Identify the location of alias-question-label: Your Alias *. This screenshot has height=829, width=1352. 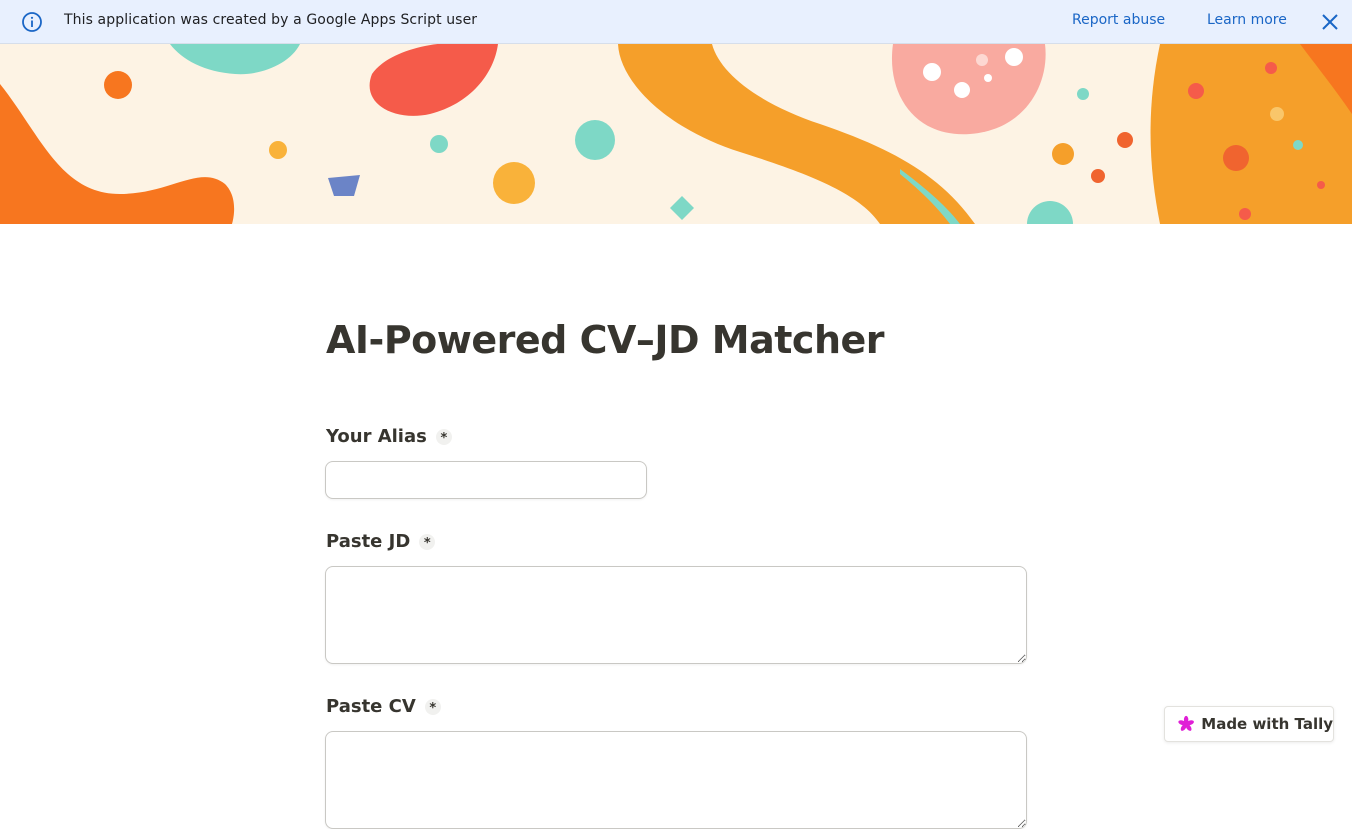
(389, 436).